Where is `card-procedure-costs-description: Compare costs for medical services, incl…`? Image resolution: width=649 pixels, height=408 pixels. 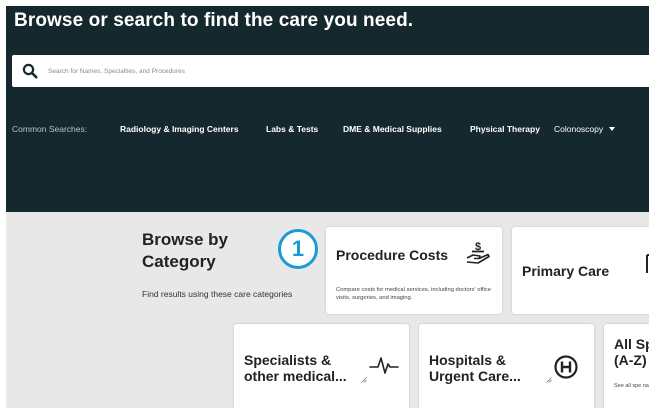
card-procedure-costs-description: Compare costs for medical services, incl… is located at coordinates (414, 294).